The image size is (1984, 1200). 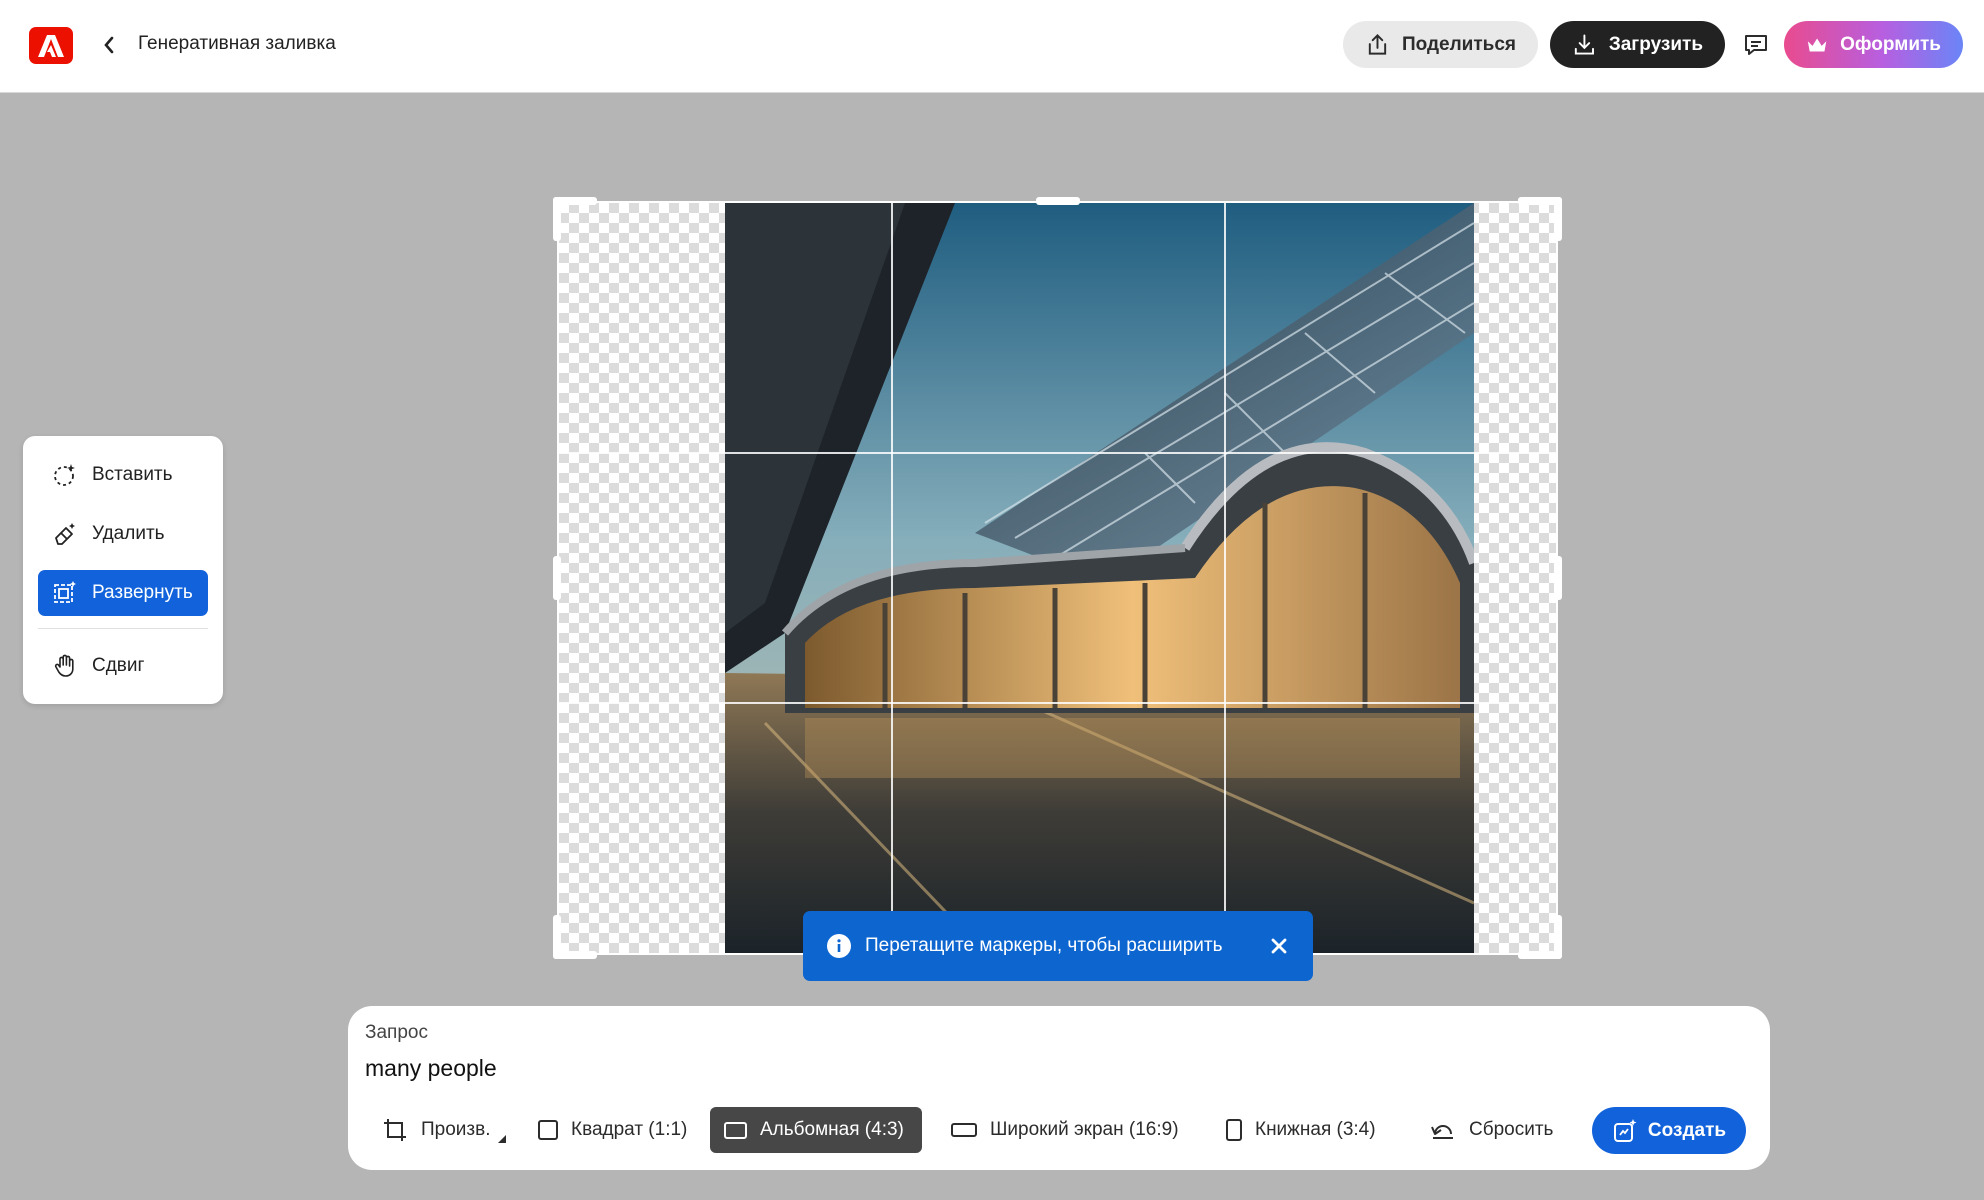 What do you see at coordinates (832, 1129) in the screenshot?
I see `ratio-label: Альбомная (4:3)` at bounding box center [832, 1129].